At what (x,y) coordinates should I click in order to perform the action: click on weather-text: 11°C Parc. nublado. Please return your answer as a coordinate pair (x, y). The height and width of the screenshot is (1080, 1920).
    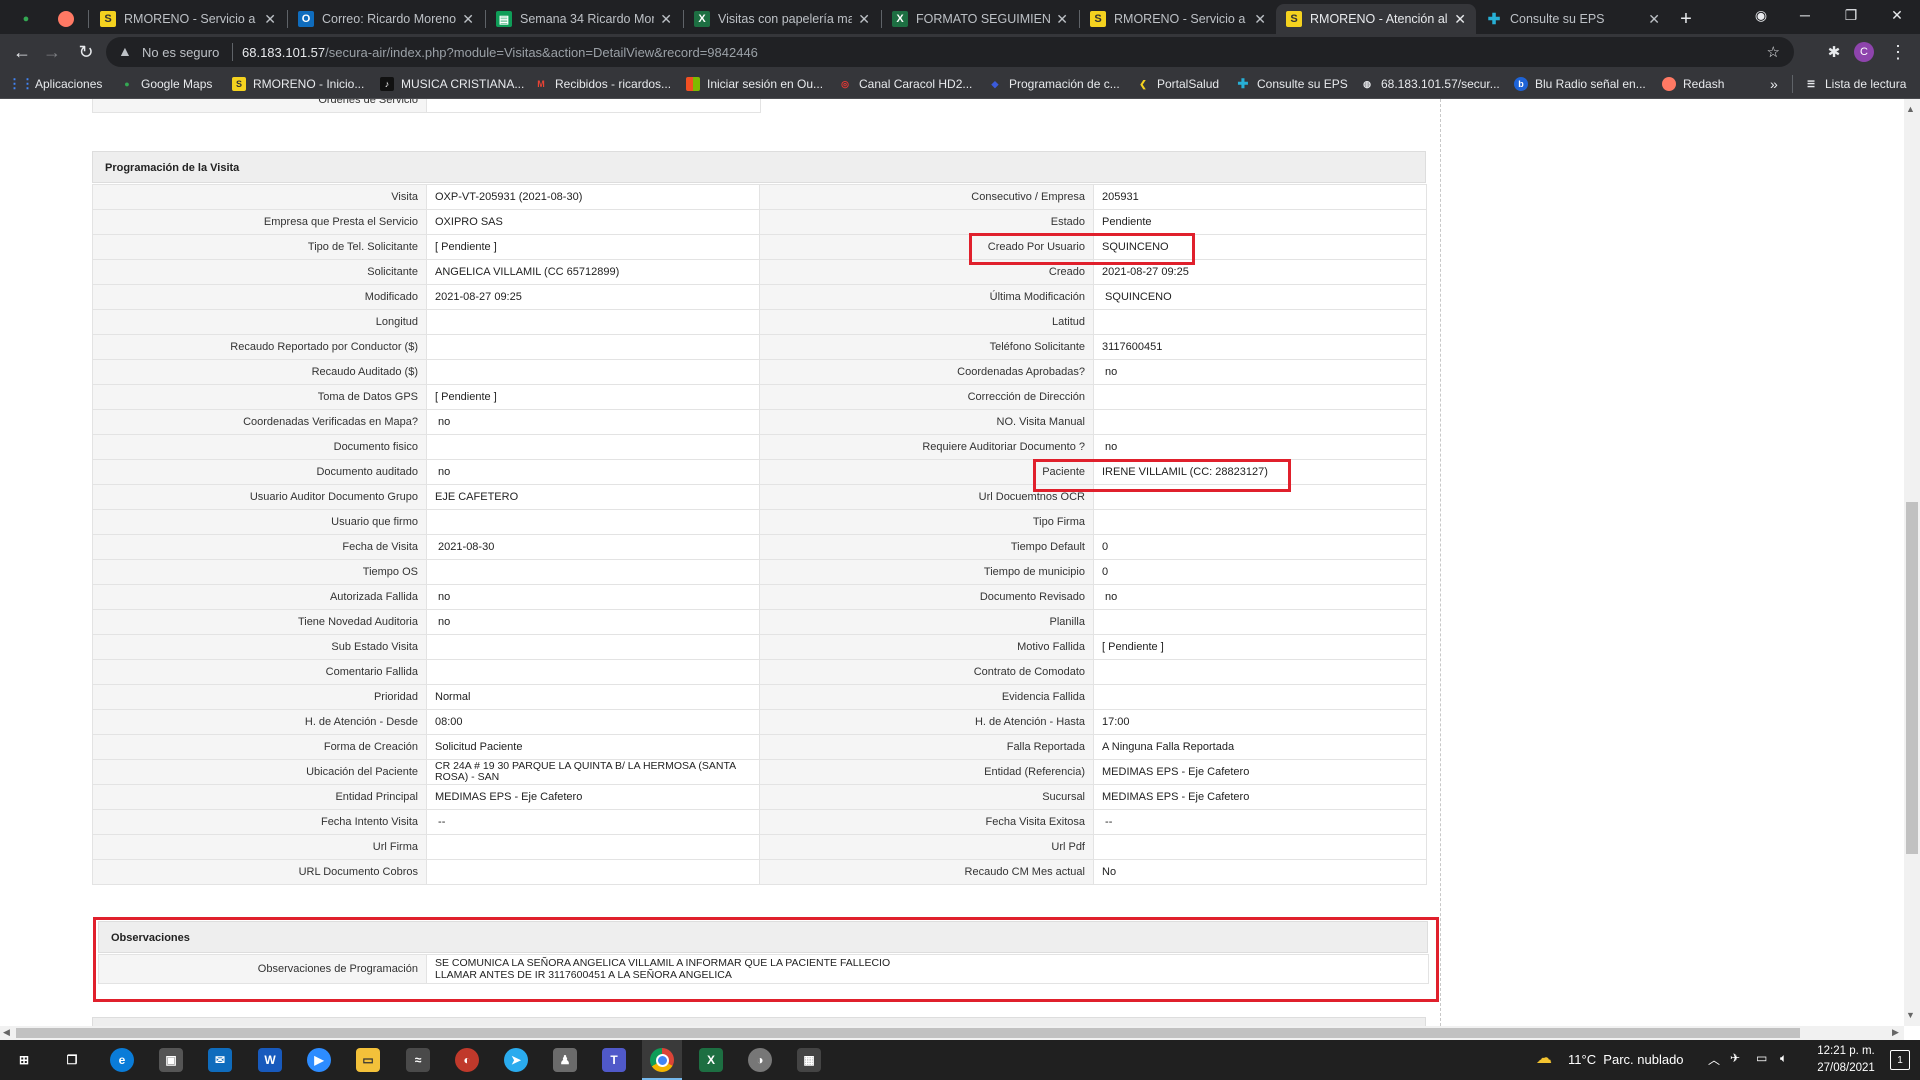
    Looking at the image, I should click on (1626, 1059).